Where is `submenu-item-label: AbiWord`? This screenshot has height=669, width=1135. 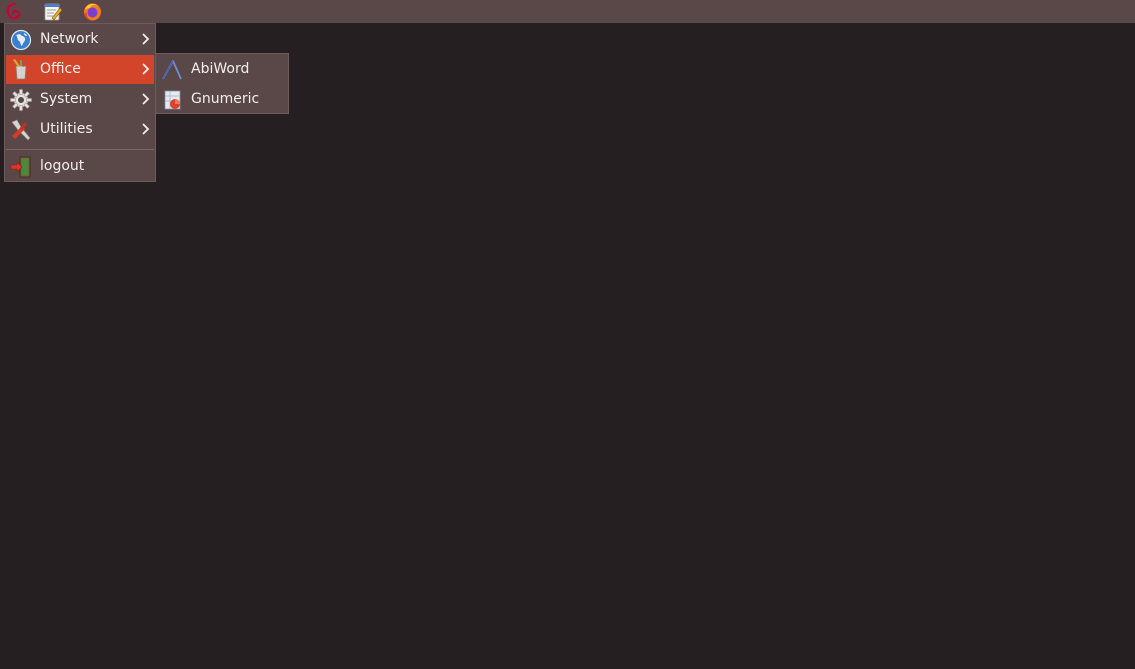
submenu-item-label: AbiWord is located at coordinates (220, 69).